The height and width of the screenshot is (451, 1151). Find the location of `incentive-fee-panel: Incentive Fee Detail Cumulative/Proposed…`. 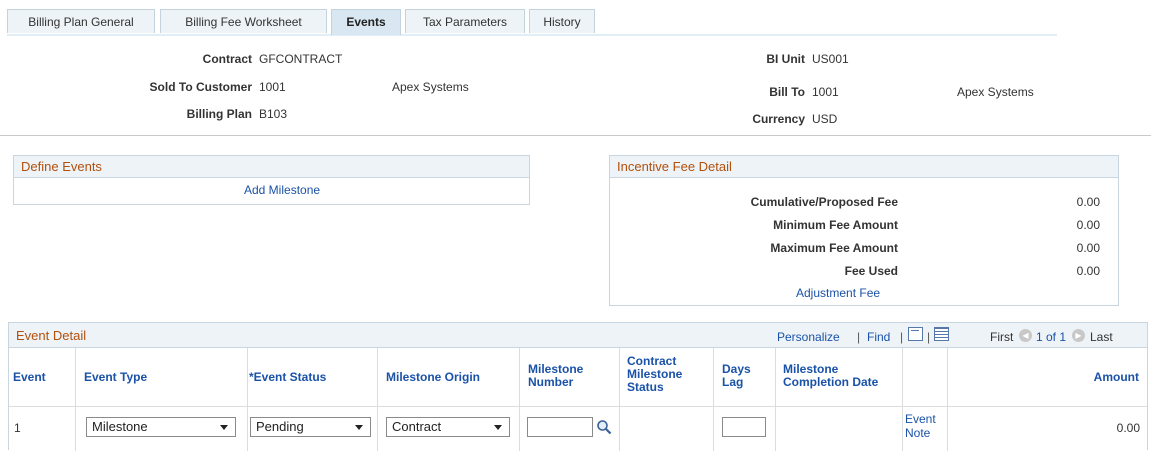

incentive-fee-panel: Incentive Fee Detail Cumulative/Proposed… is located at coordinates (864, 230).